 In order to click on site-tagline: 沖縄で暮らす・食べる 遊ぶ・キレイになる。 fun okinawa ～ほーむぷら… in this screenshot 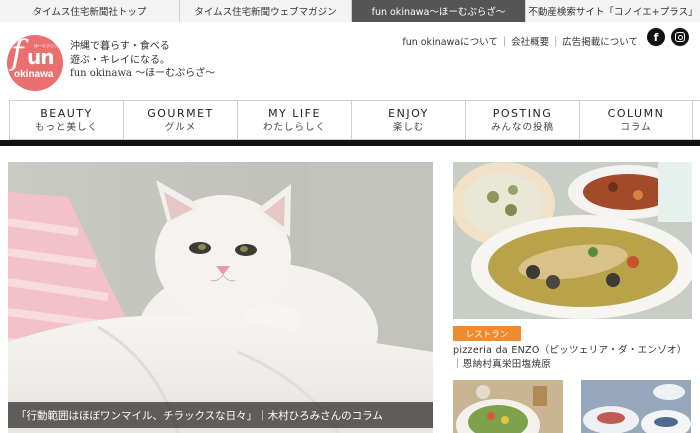, I will do `click(142, 60)`.